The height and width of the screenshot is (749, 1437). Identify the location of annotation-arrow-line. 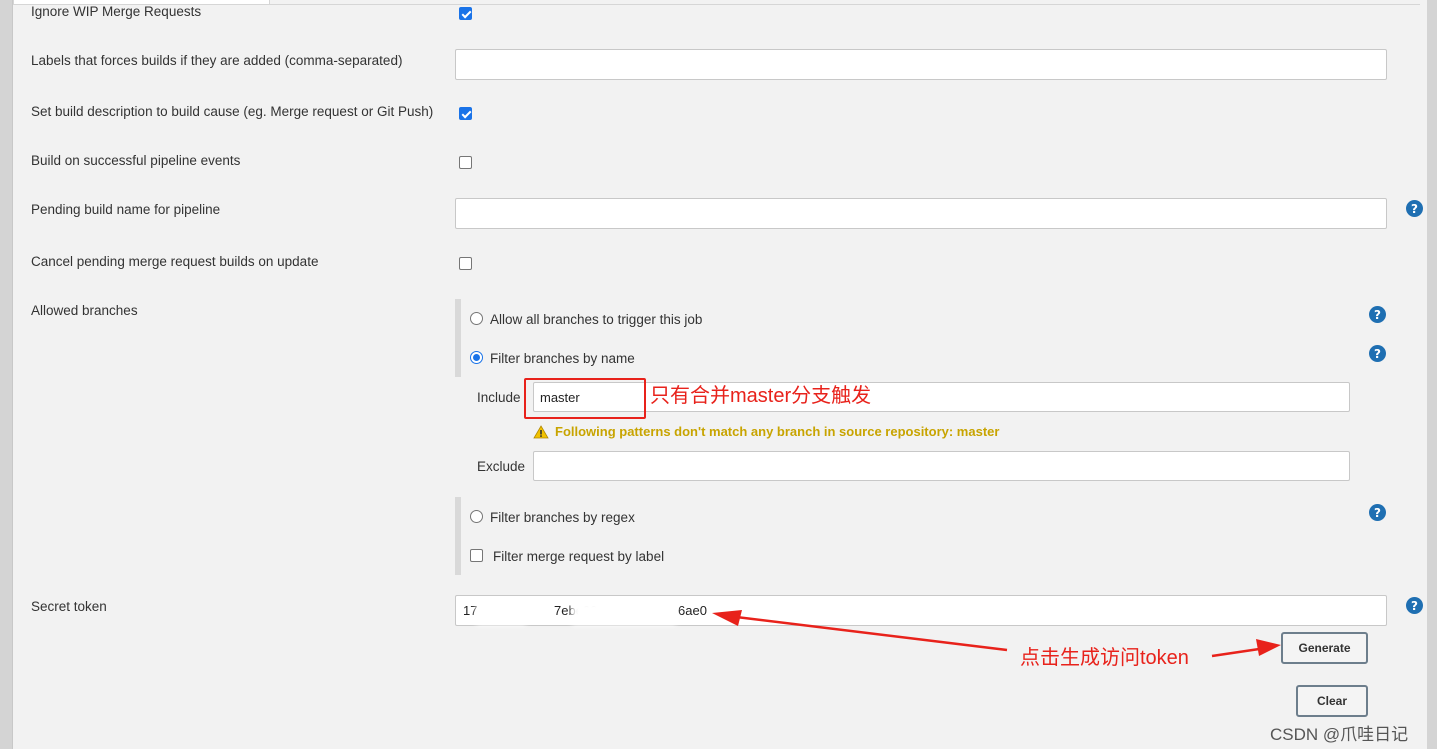
(867, 633).